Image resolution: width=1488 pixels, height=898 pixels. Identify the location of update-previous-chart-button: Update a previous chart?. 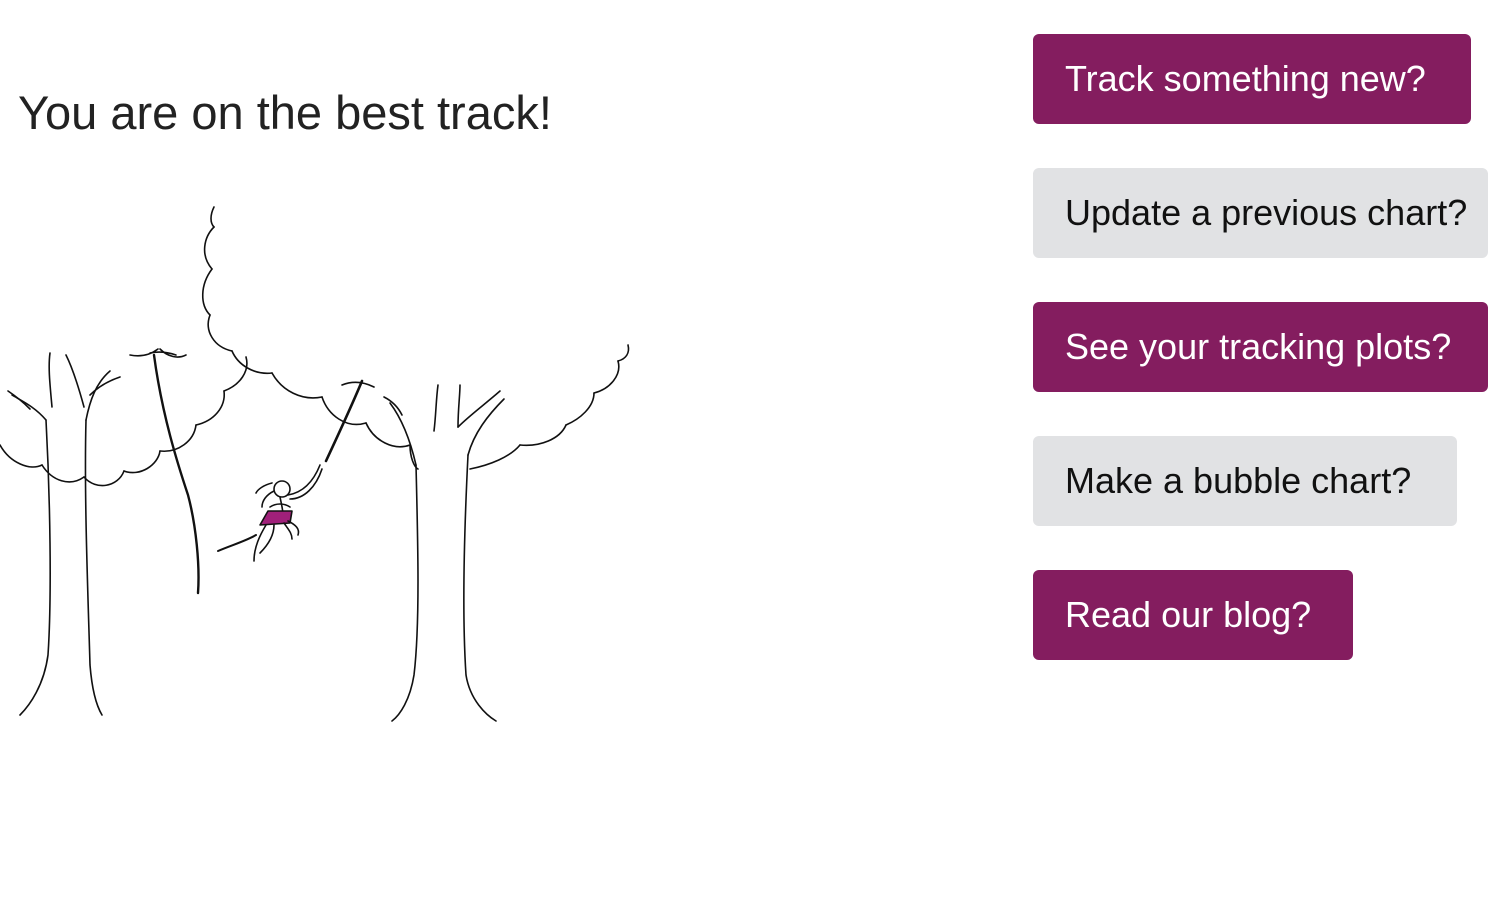
(1260, 213).